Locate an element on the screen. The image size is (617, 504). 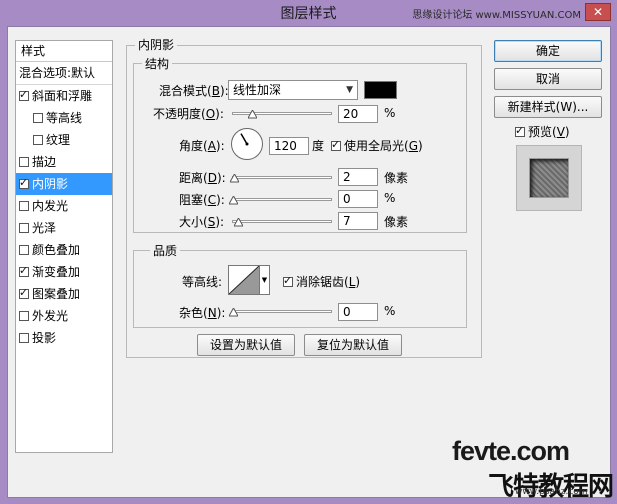
distance-label: 距离(D): is located at coordinates (202, 178).